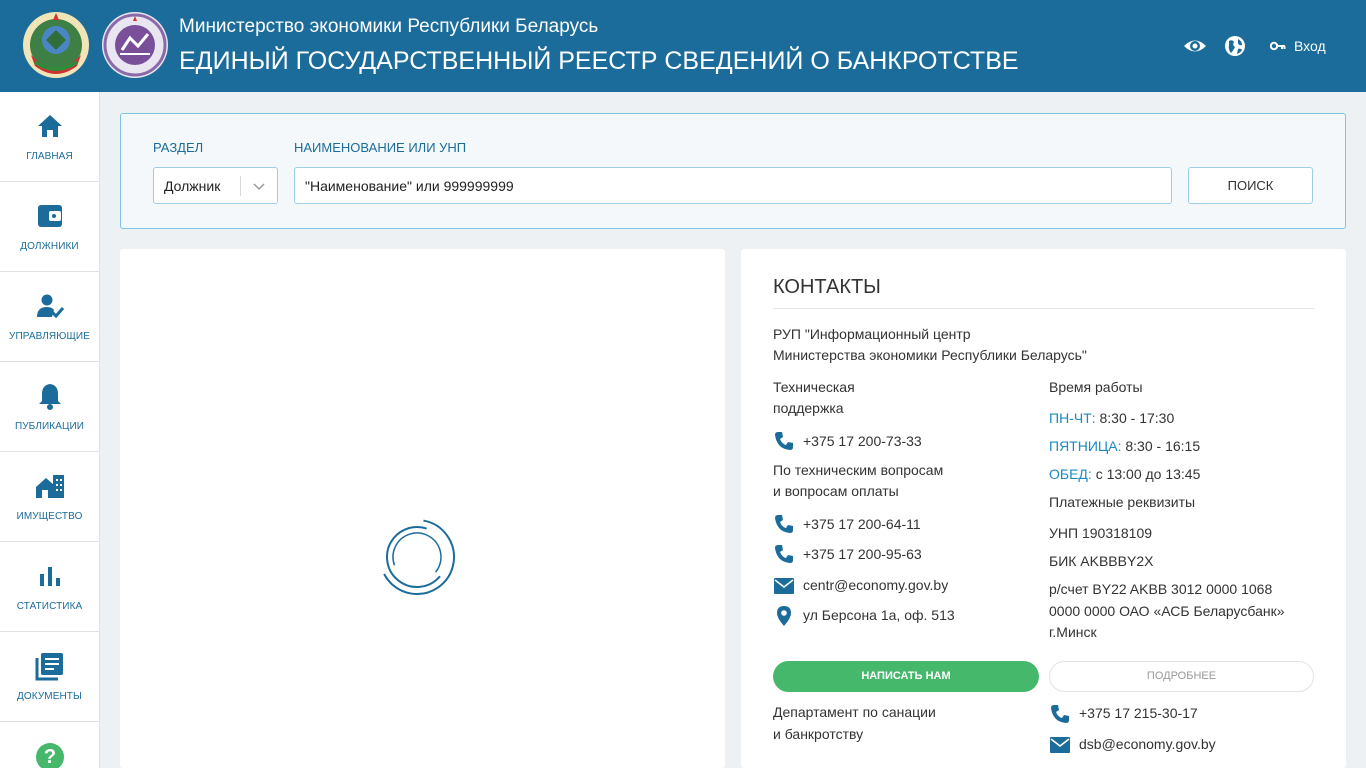 The width and height of the screenshot is (1366, 768). What do you see at coordinates (1085, 446) in the screenshot?
I see `hours-fri-label: ПЯТНИЦА:` at bounding box center [1085, 446].